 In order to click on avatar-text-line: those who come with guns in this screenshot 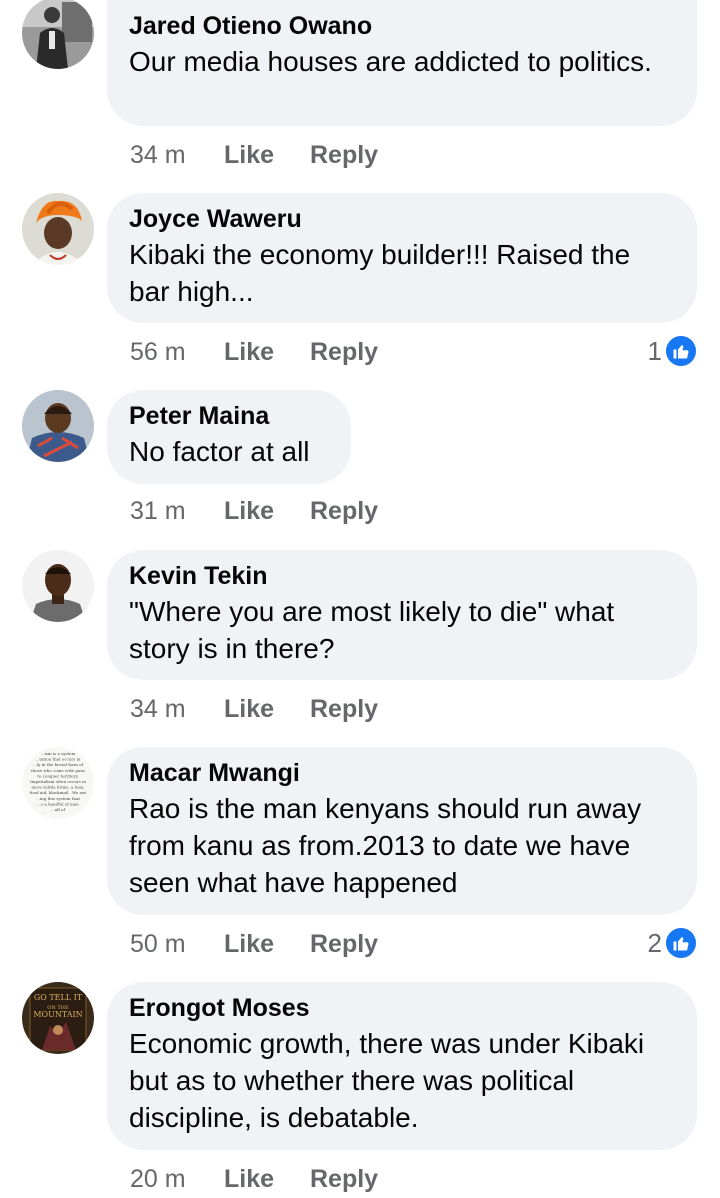, I will do `click(58, 770)`.